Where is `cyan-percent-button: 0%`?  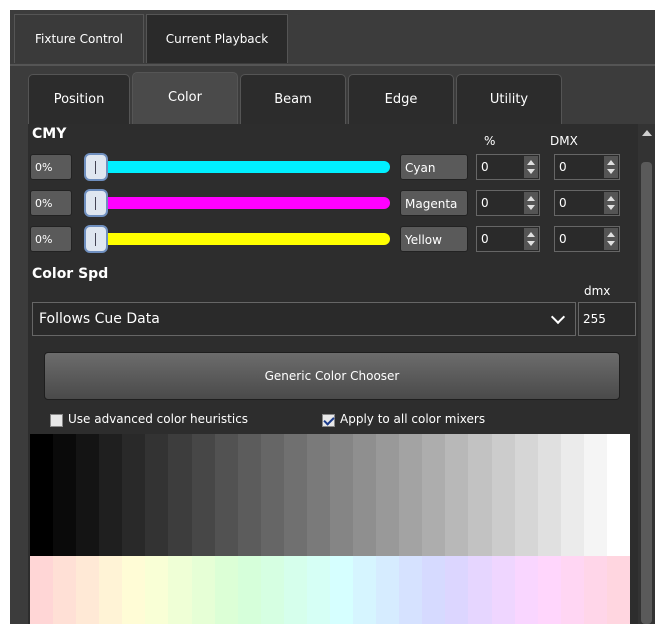 cyan-percent-button: 0% is located at coordinates (51, 167).